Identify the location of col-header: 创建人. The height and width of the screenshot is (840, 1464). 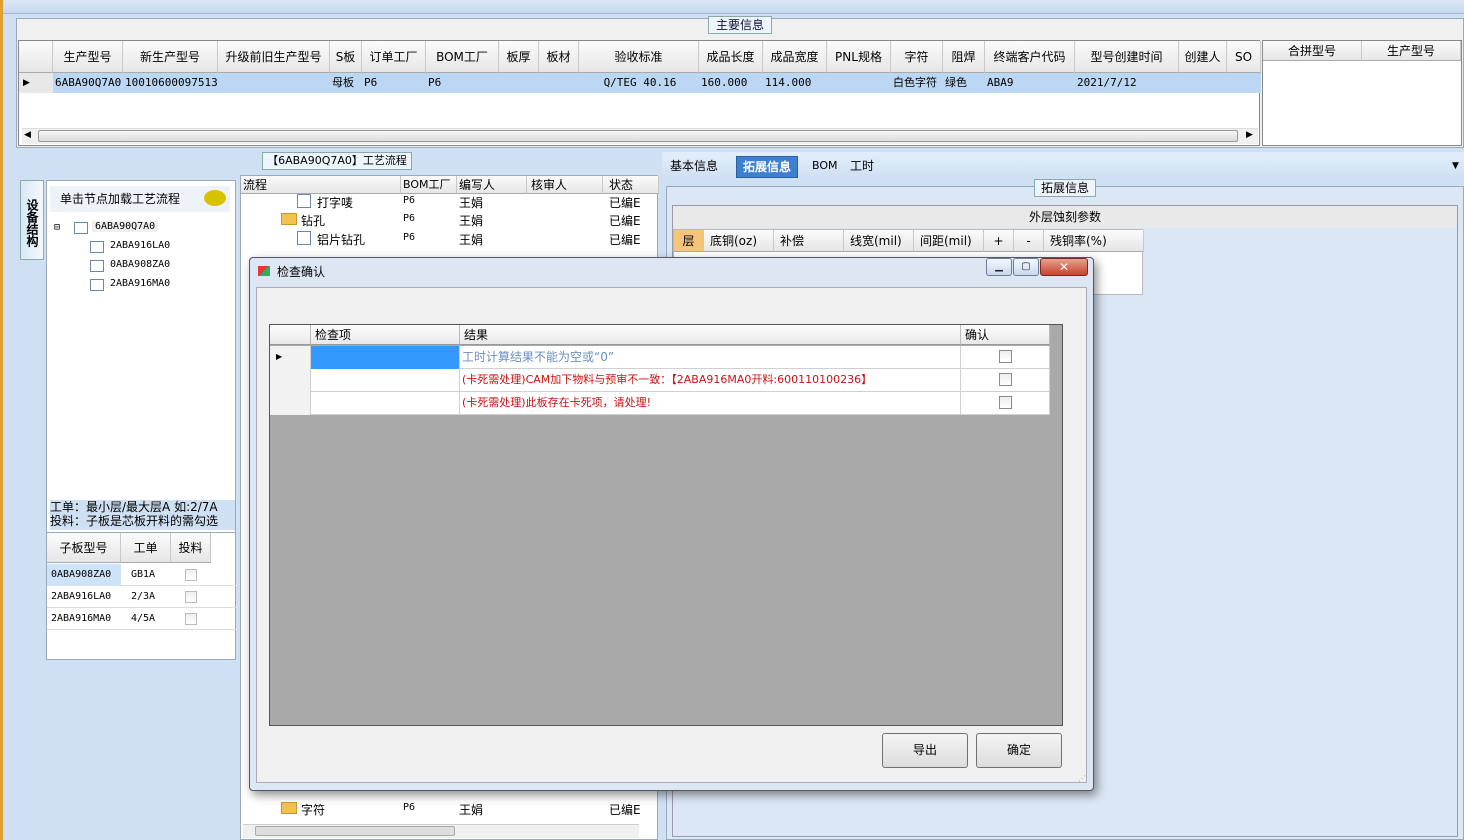
(1203, 57).